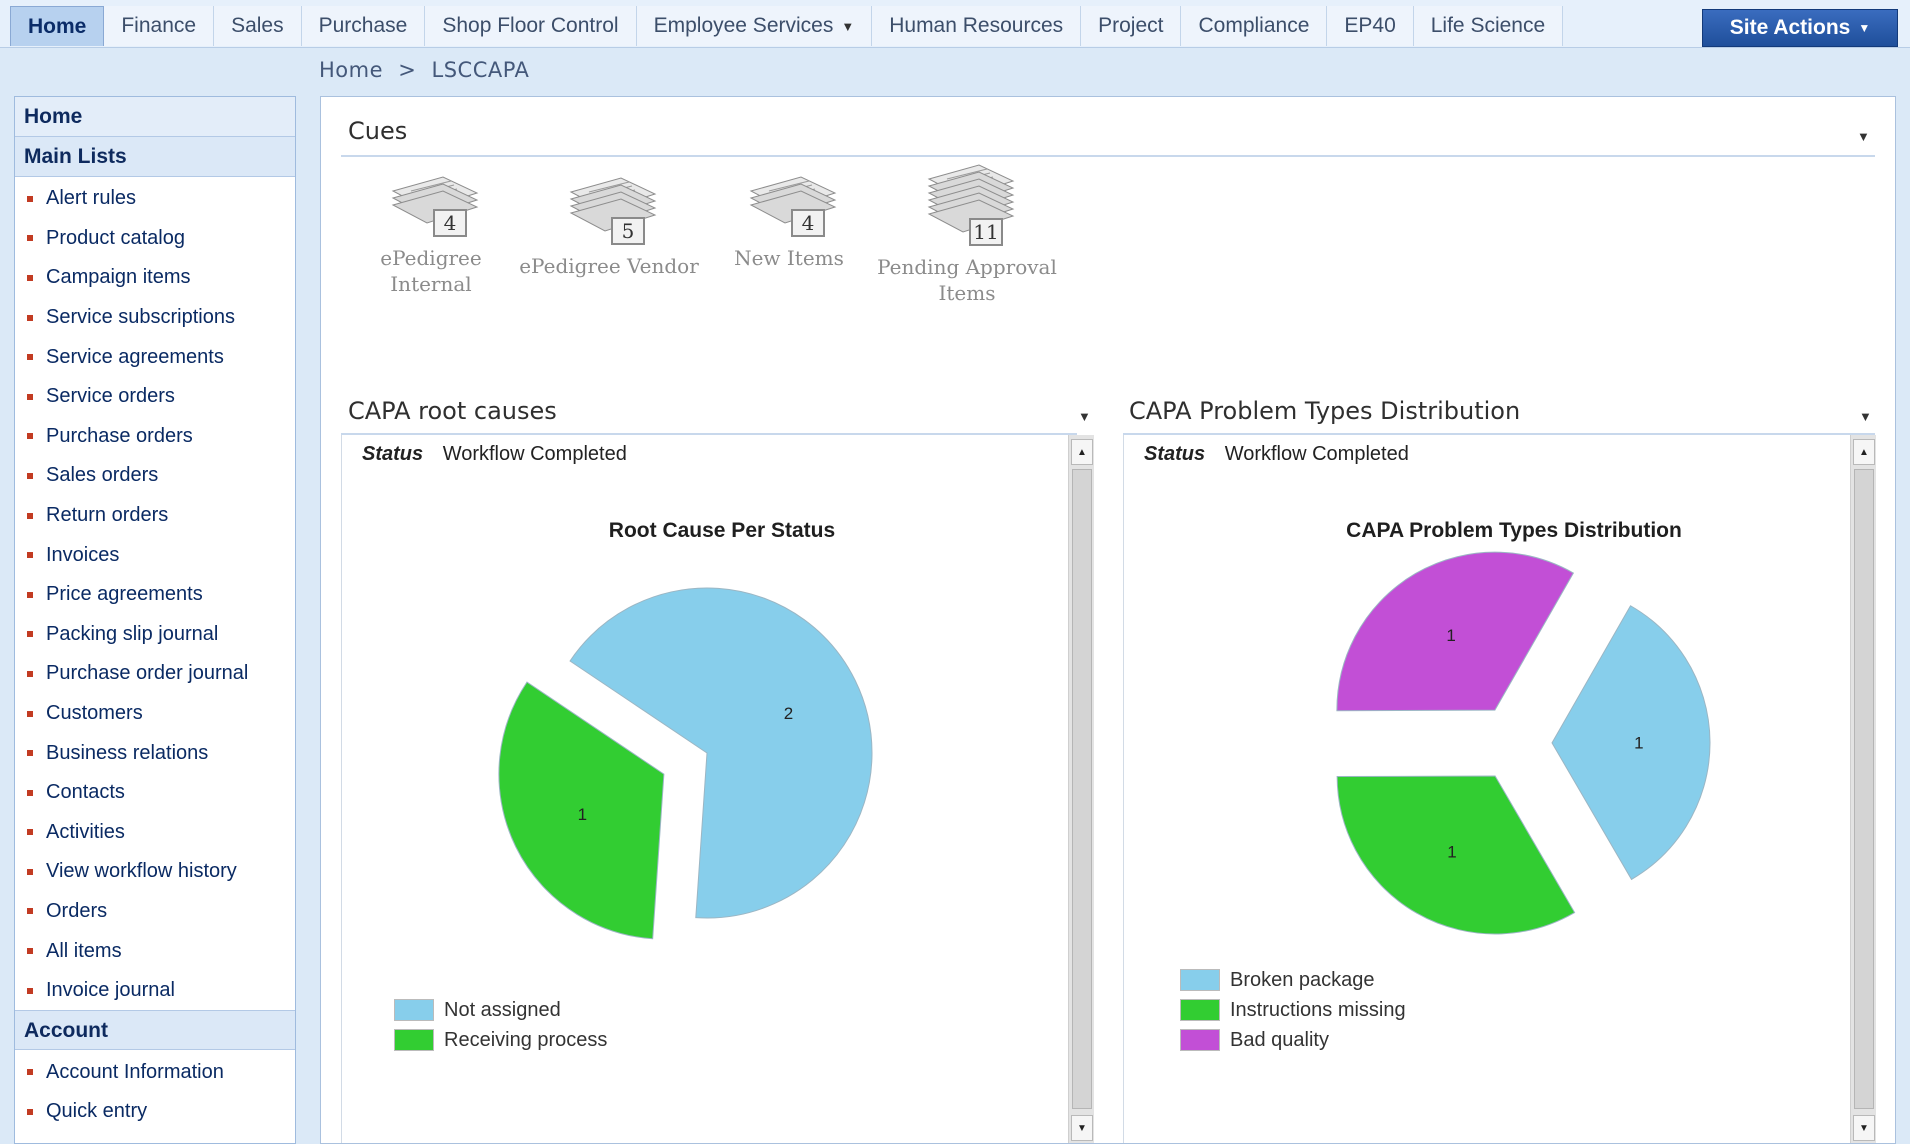 The width and height of the screenshot is (1910, 1144). Describe the element at coordinates (351, 70) in the screenshot. I see `breadcrumb-home: Home` at that location.